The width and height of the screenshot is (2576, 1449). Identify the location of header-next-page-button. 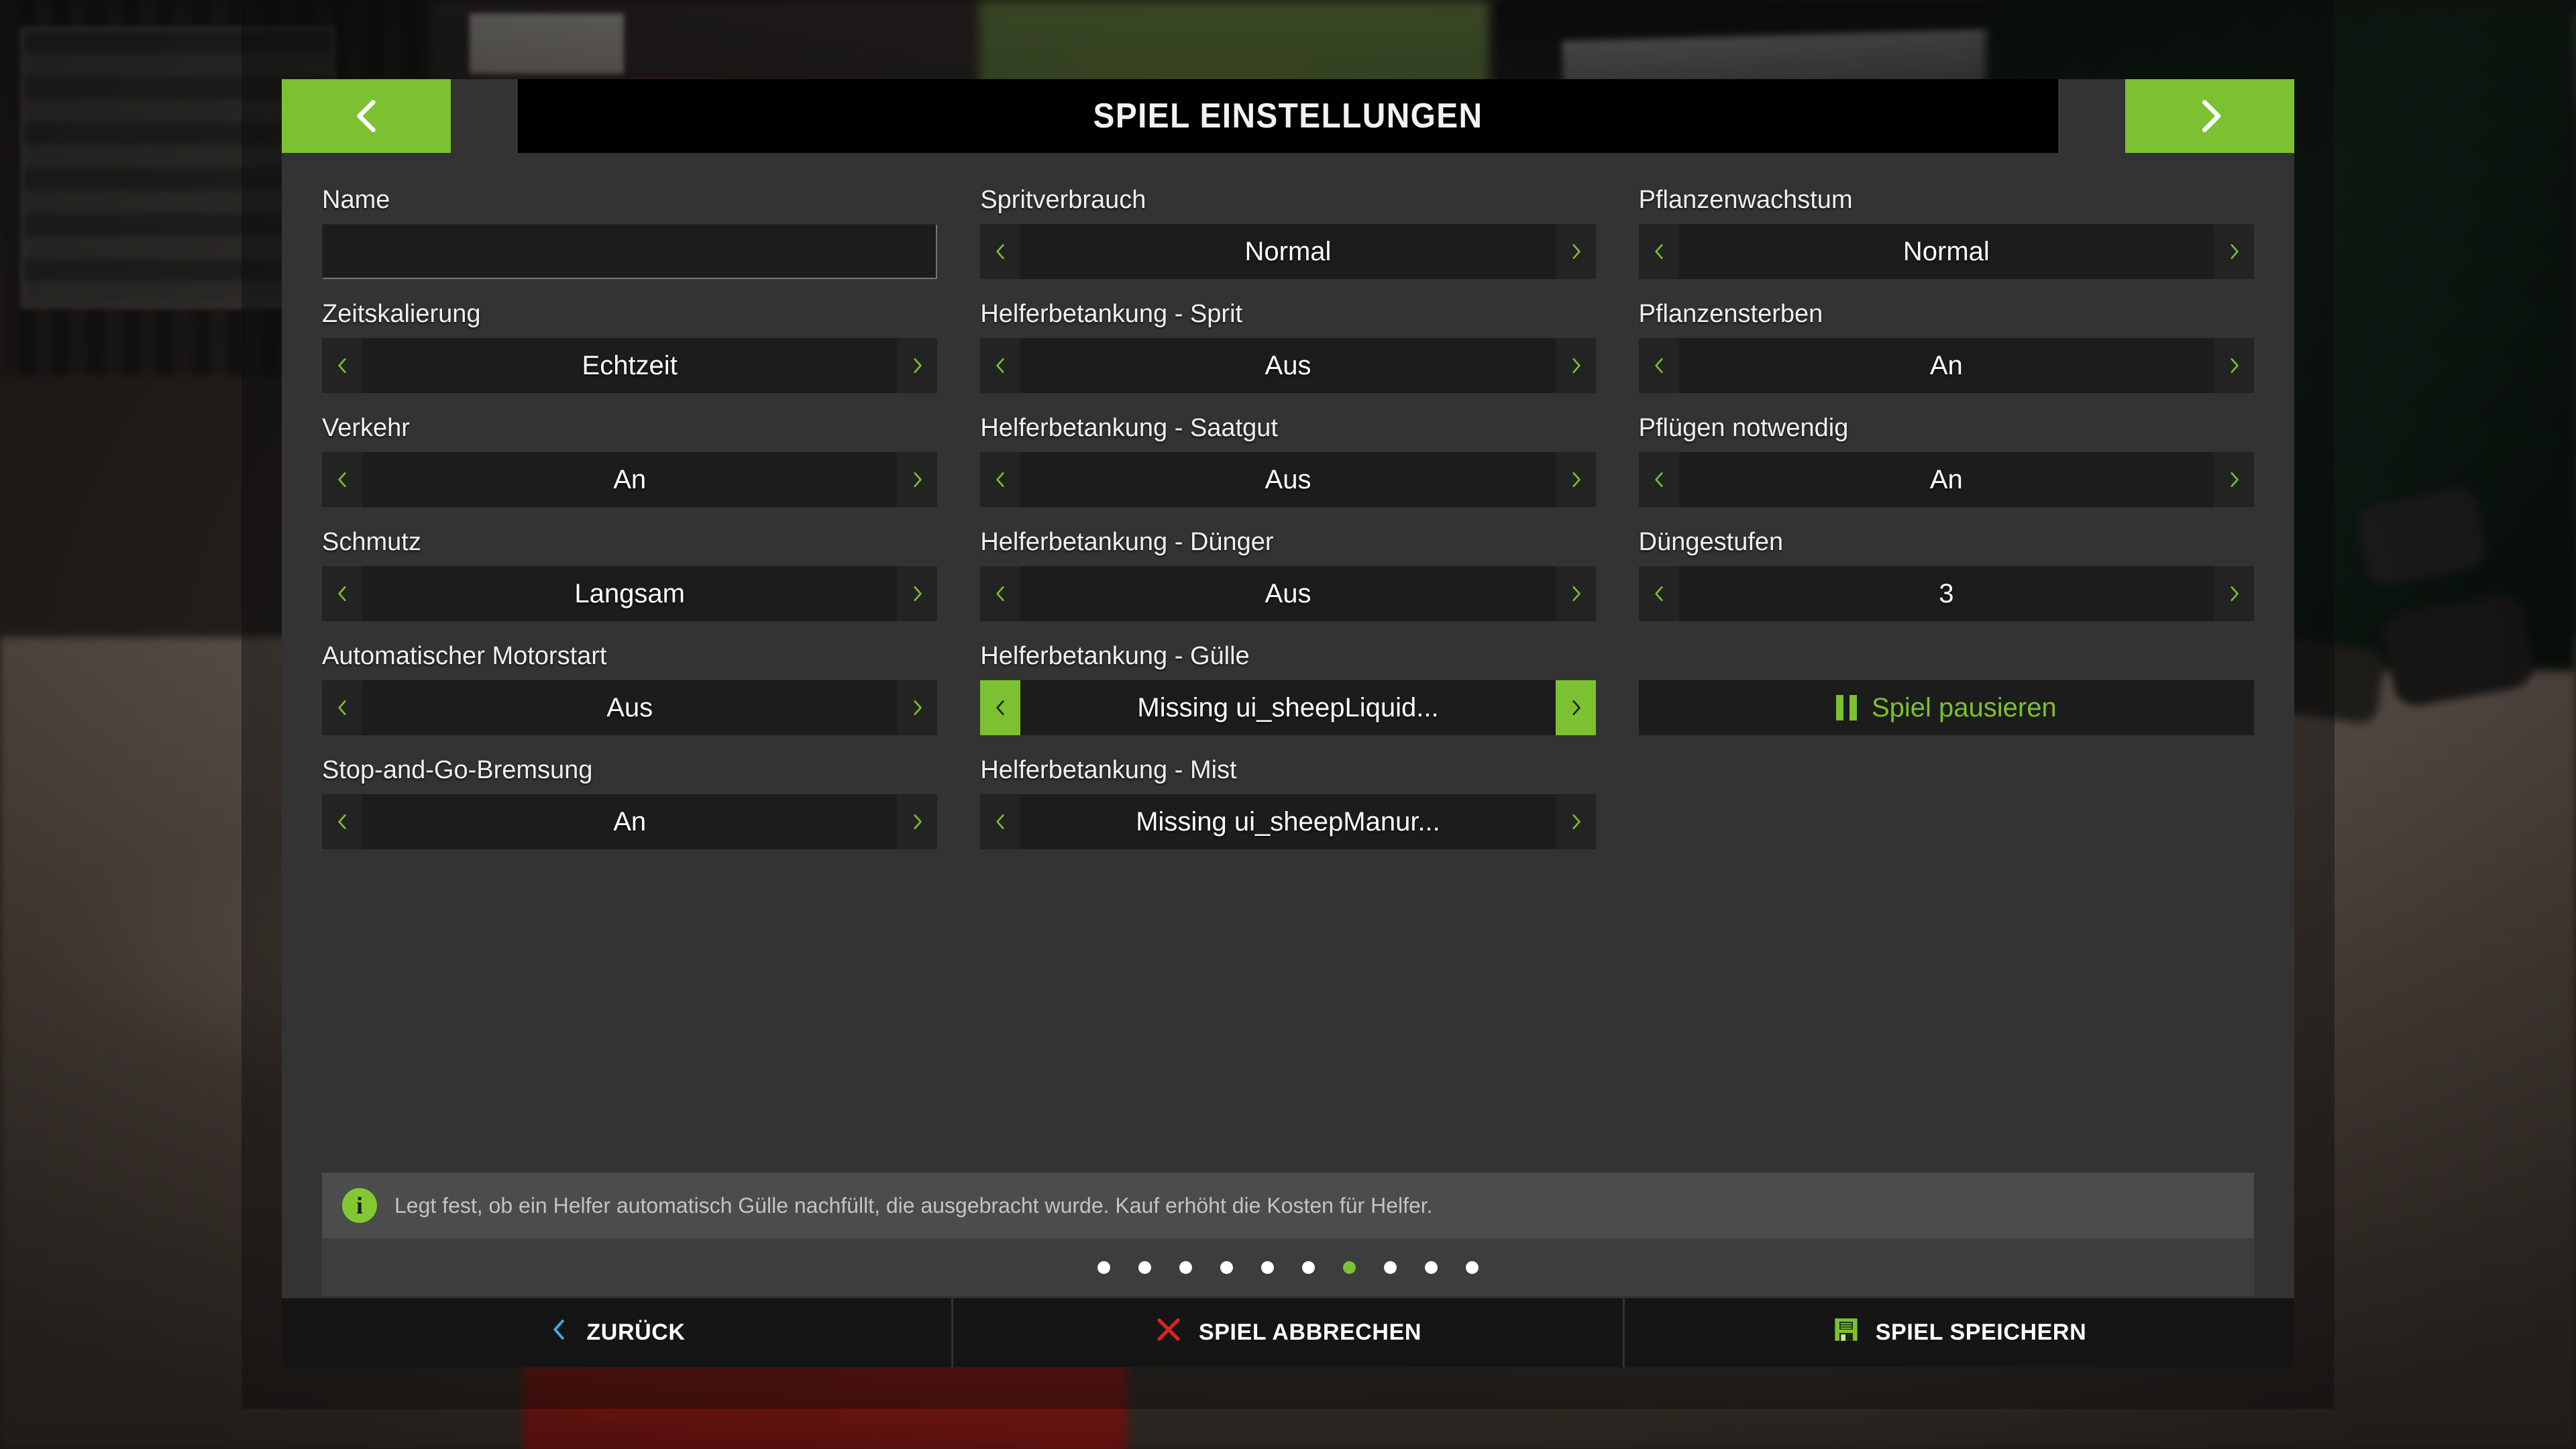
(2209, 116).